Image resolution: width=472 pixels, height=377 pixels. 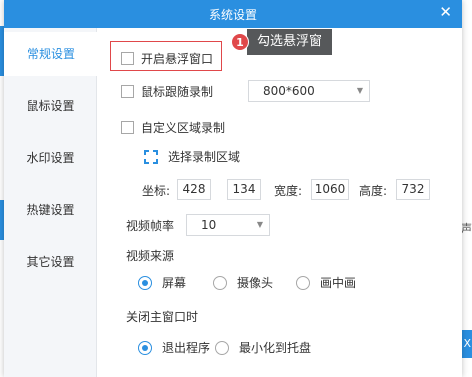 I want to click on sidebar-item-label: 常规设置, so click(x=50, y=54).